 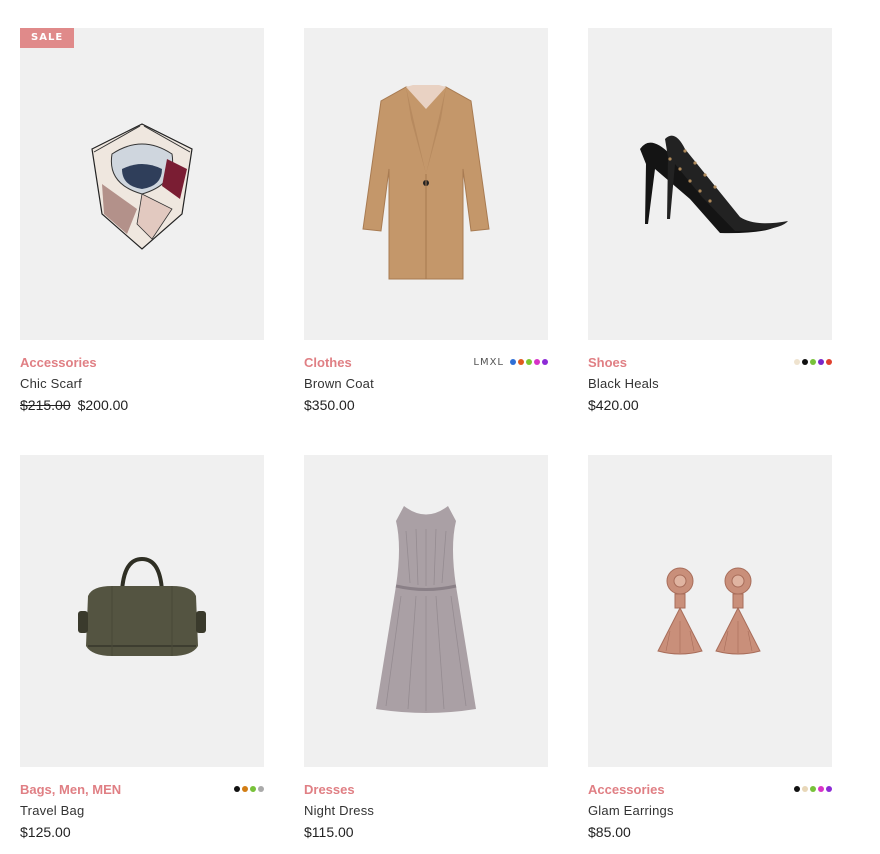 I want to click on product-card: Shoes Black Heals $420.00, so click(x=710, y=220).